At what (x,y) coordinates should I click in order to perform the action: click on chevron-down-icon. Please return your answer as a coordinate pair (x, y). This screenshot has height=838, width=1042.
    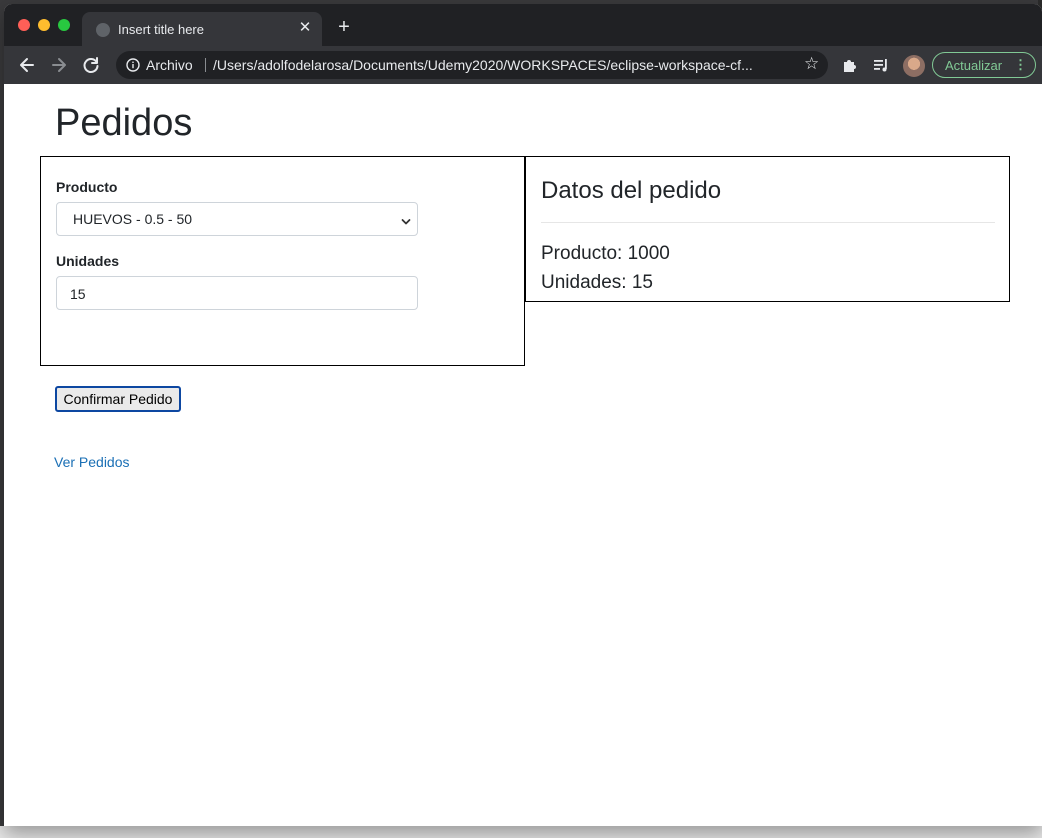
    Looking at the image, I should click on (406, 219).